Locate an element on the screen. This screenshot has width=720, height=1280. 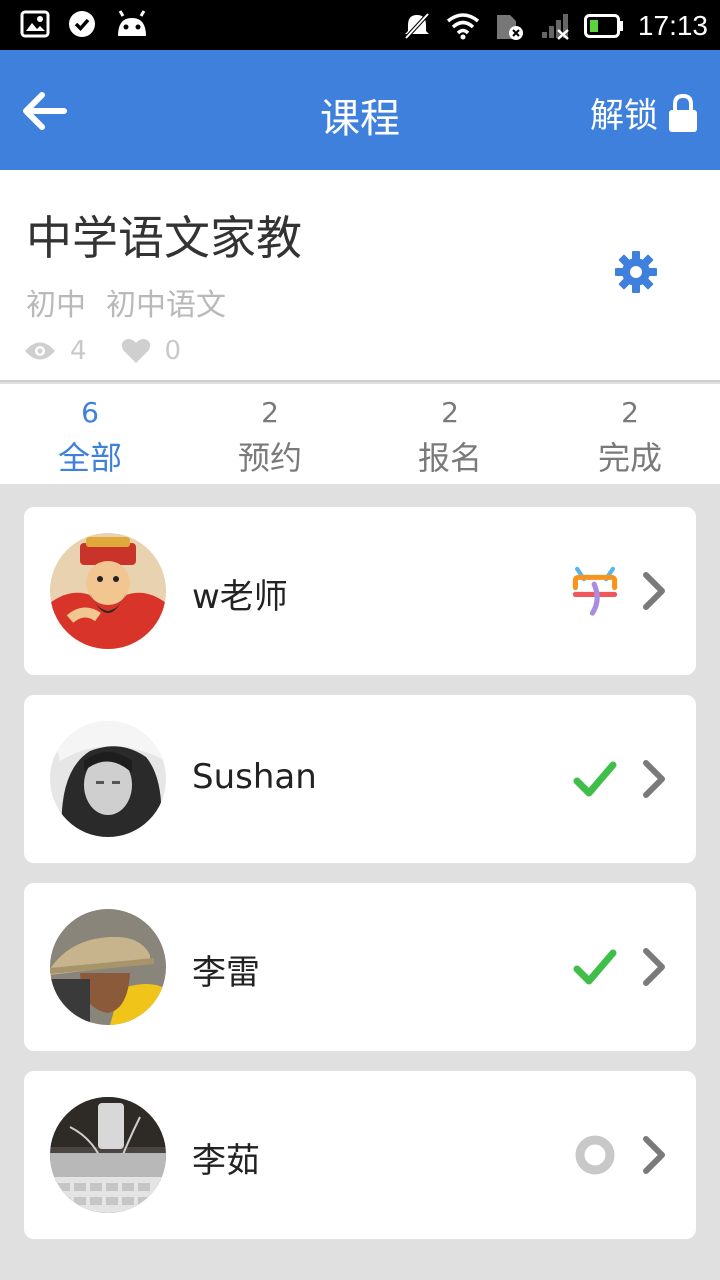
circle-pending-icon is located at coordinates (595, 1155).